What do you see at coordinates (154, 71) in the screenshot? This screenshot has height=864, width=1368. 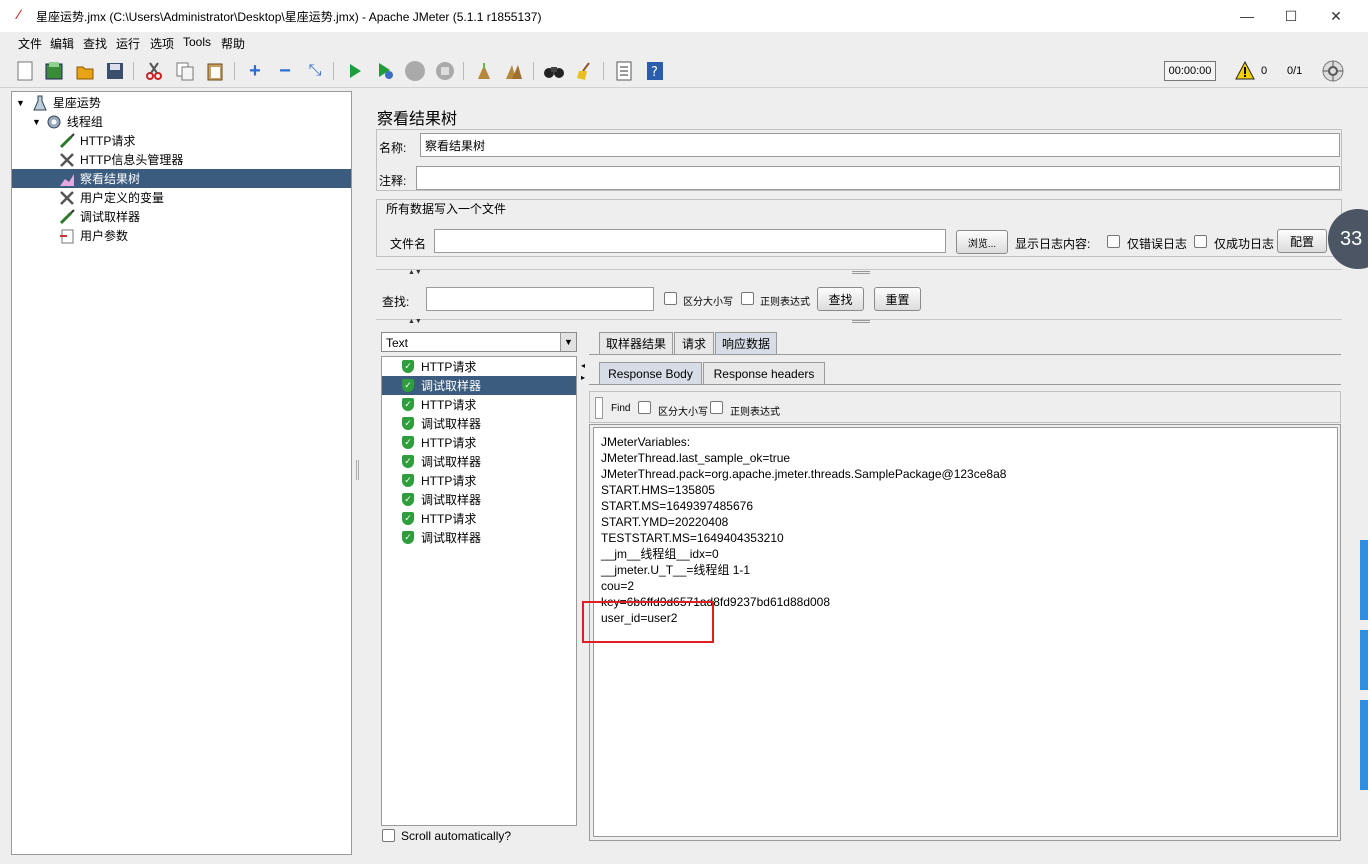 I see `cut-icon` at bounding box center [154, 71].